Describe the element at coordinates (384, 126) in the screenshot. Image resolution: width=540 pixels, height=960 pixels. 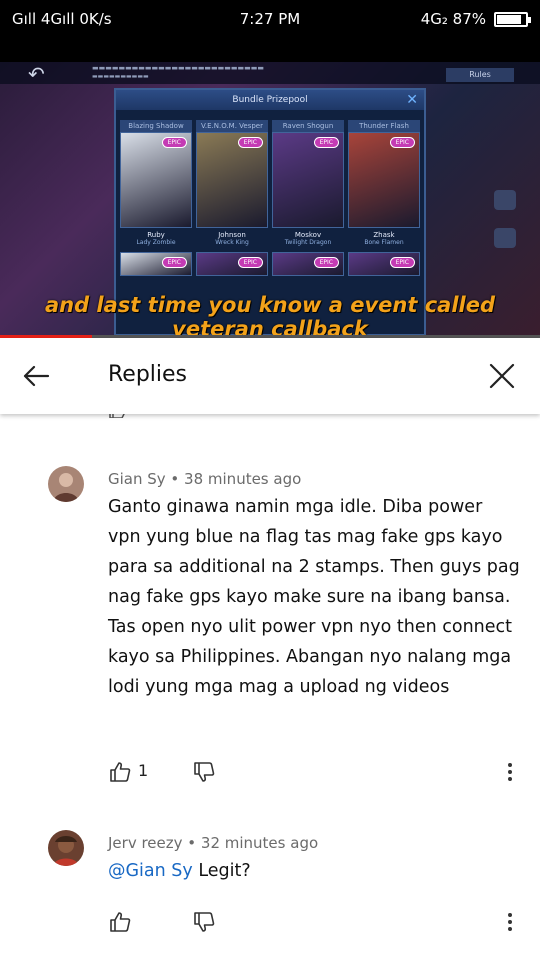
I see `card-skin-label: Thunder Flash` at that location.